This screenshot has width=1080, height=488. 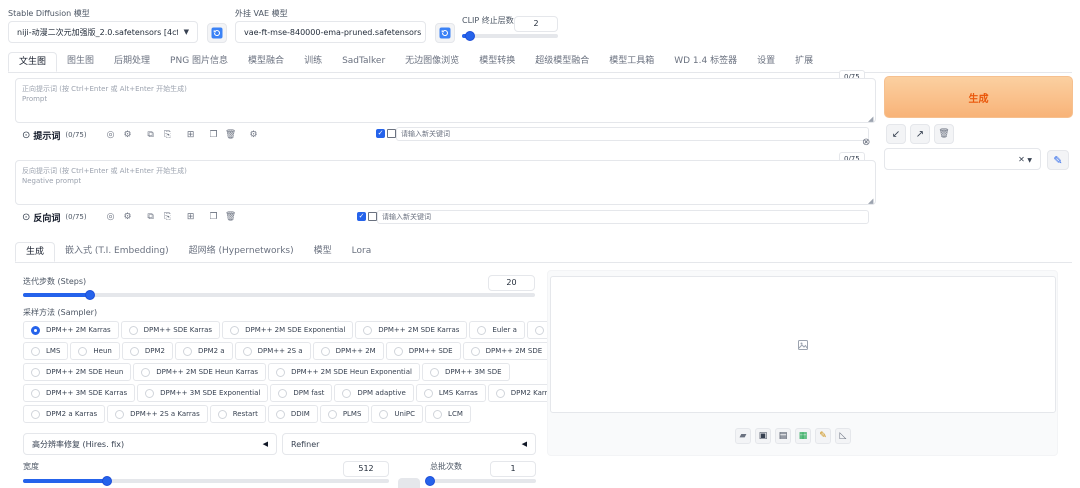 What do you see at coordinates (237, 414) in the screenshot?
I see `sampler-option: Restart` at bounding box center [237, 414].